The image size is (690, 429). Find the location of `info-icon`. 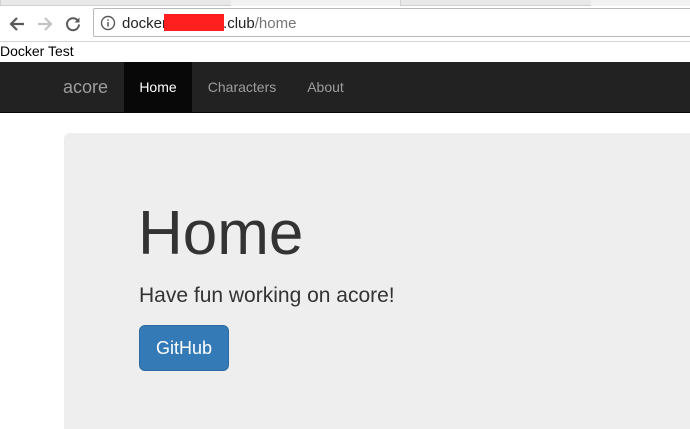

info-icon is located at coordinates (108, 23).